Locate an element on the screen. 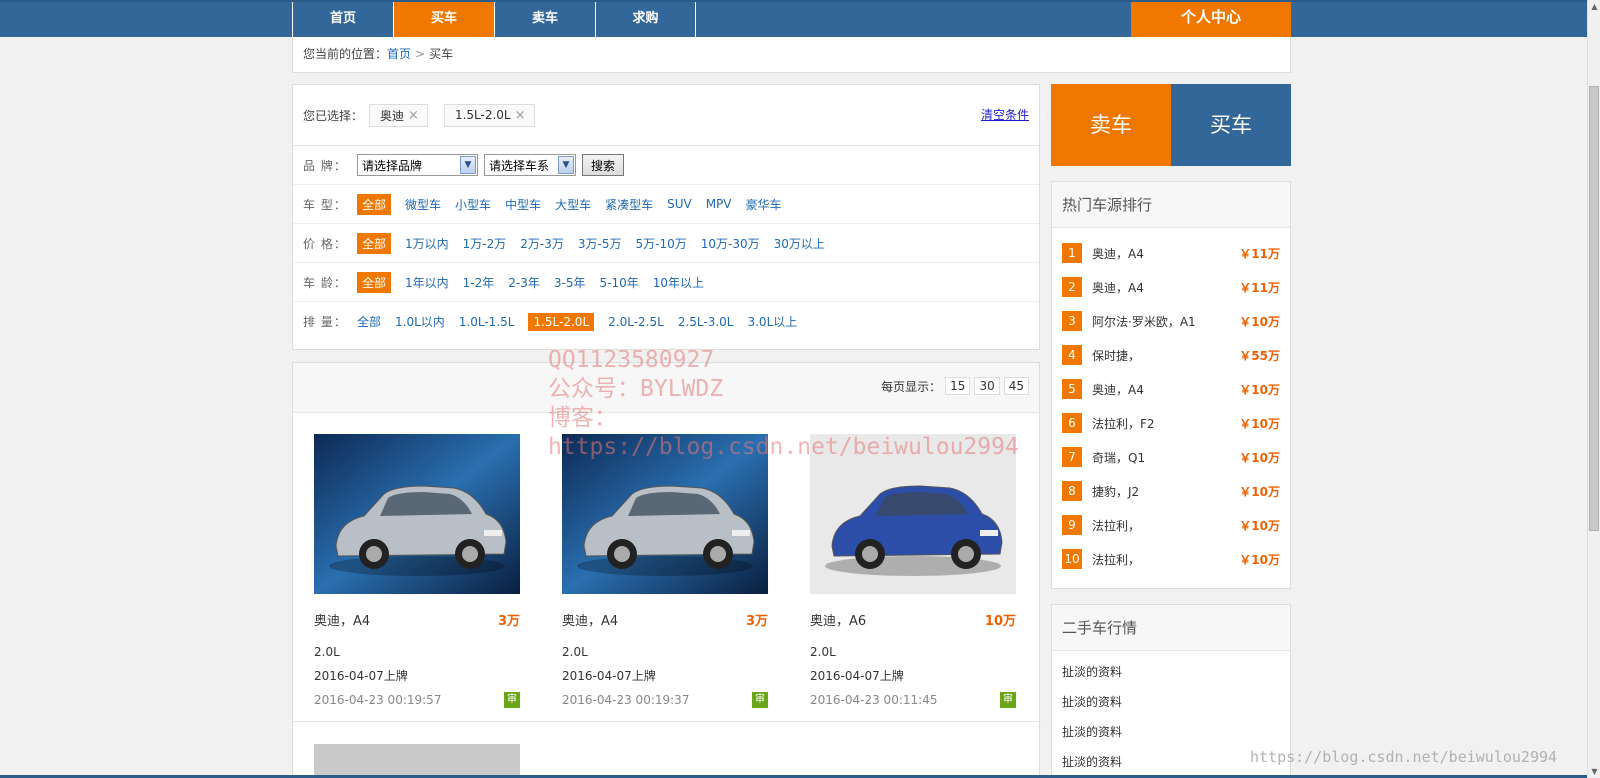  filter-option: 1年以内 is located at coordinates (427, 282).